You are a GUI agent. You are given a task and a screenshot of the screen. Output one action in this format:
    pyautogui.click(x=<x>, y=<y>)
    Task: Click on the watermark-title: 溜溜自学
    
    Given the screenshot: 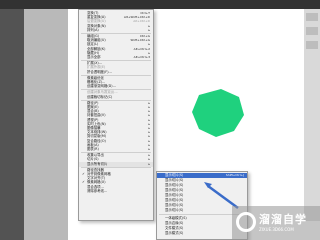 What is the action you would take?
    pyautogui.click(x=283, y=219)
    